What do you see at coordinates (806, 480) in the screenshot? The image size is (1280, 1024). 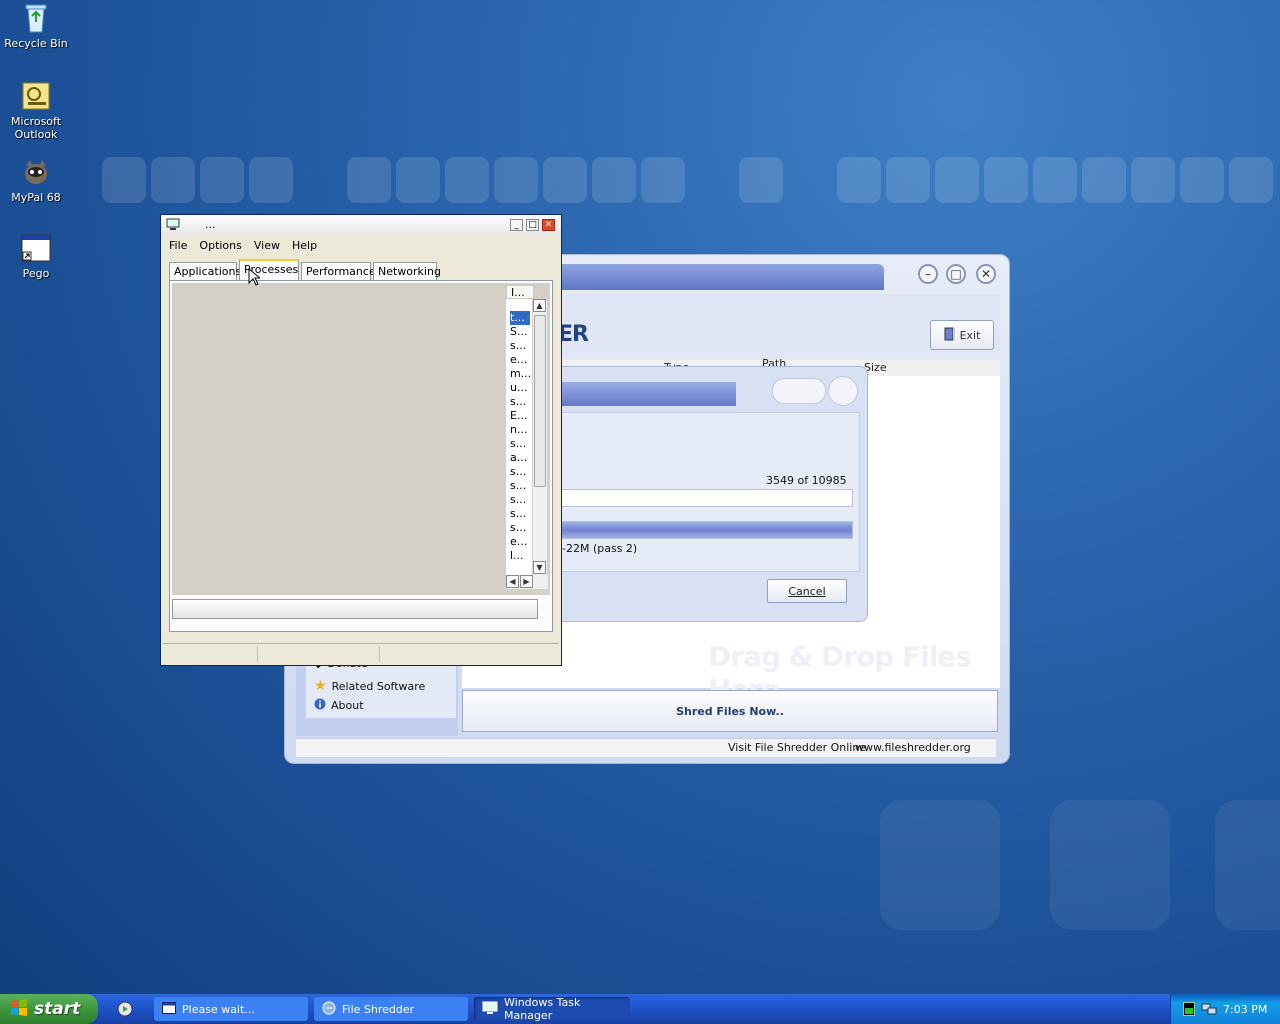 I see `progress-count: 3549 of 10985` at bounding box center [806, 480].